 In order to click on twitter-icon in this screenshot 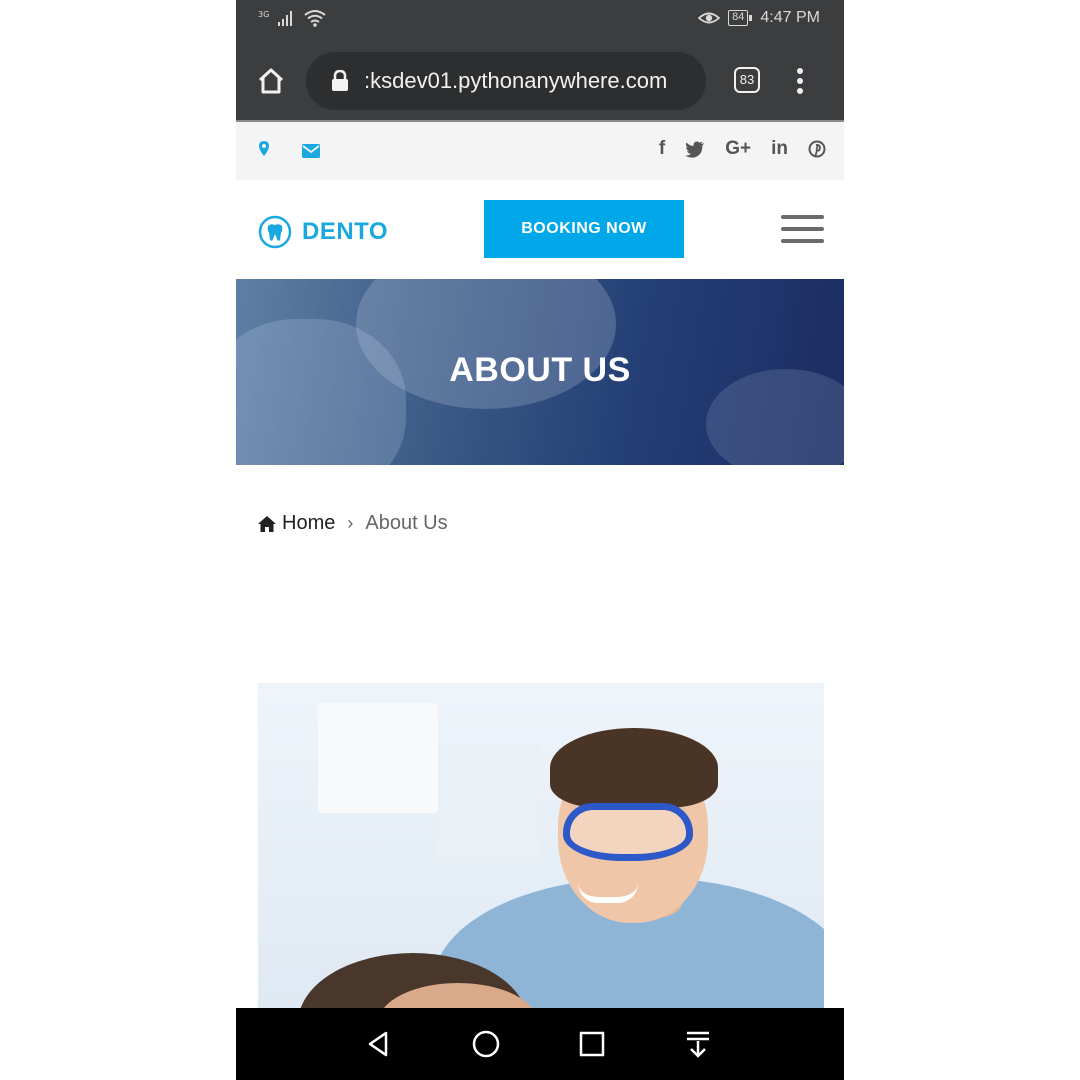, I will do `click(695, 149)`.